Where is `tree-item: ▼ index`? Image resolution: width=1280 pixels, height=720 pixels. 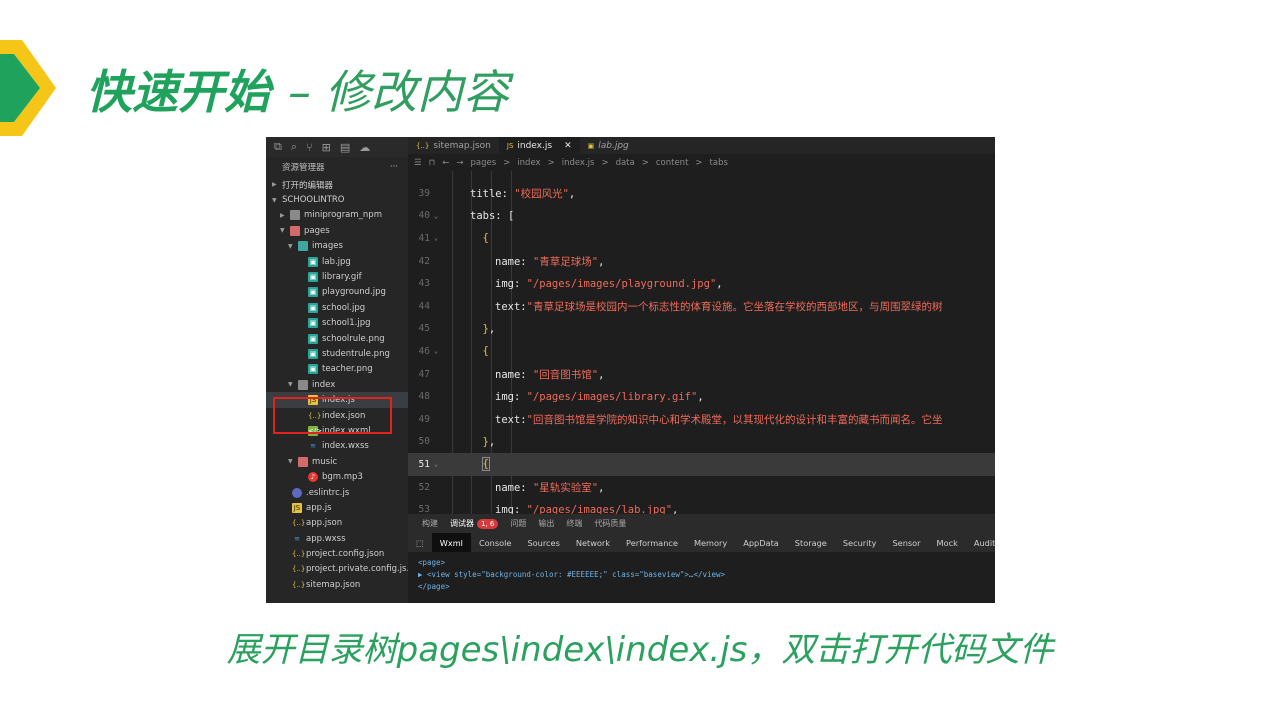
tree-item: ▼ index is located at coordinates (337, 384).